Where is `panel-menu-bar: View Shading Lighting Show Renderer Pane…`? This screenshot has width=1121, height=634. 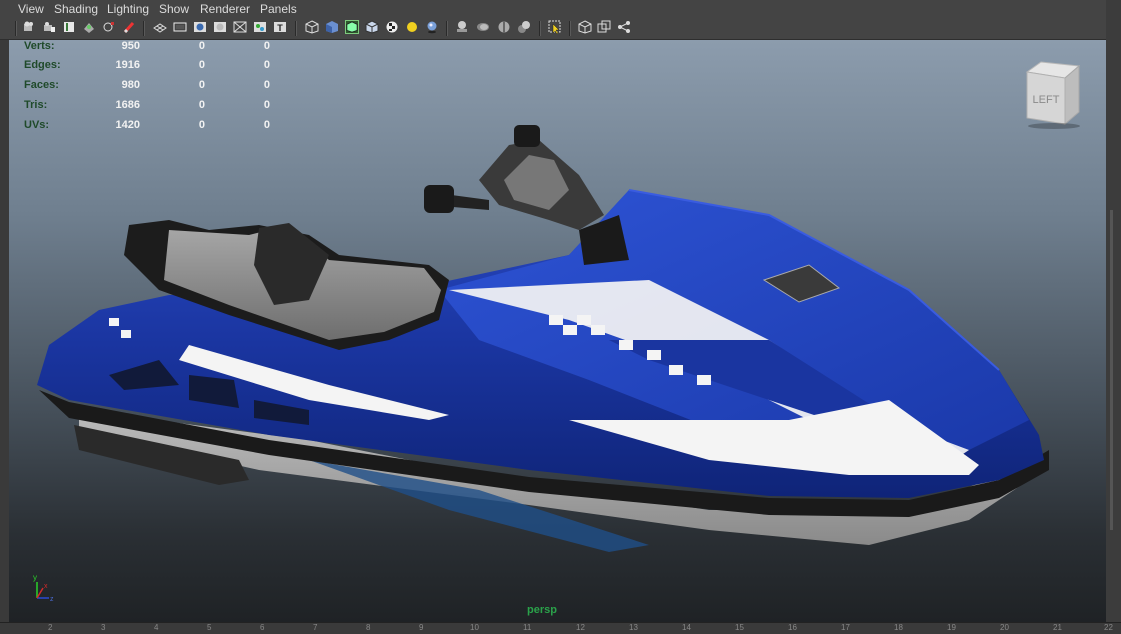 panel-menu-bar: View Shading Lighting Show Renderer Pane… is located at coordinates (560, 8).